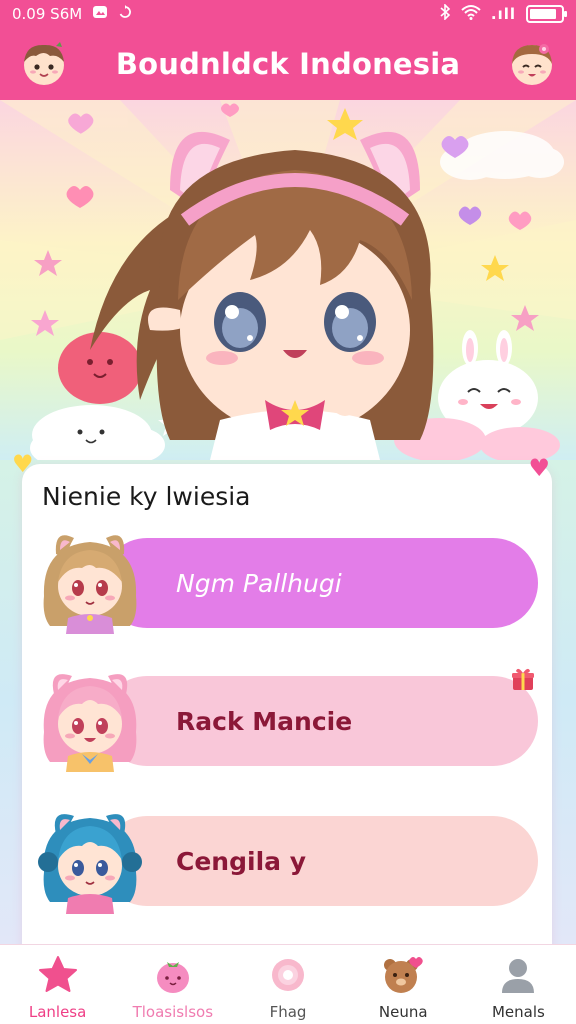 Image resolution: width=576 pixels, height=1024 pixels. I want to click on nav-label: Tloasislsos, so click(173, 1012).